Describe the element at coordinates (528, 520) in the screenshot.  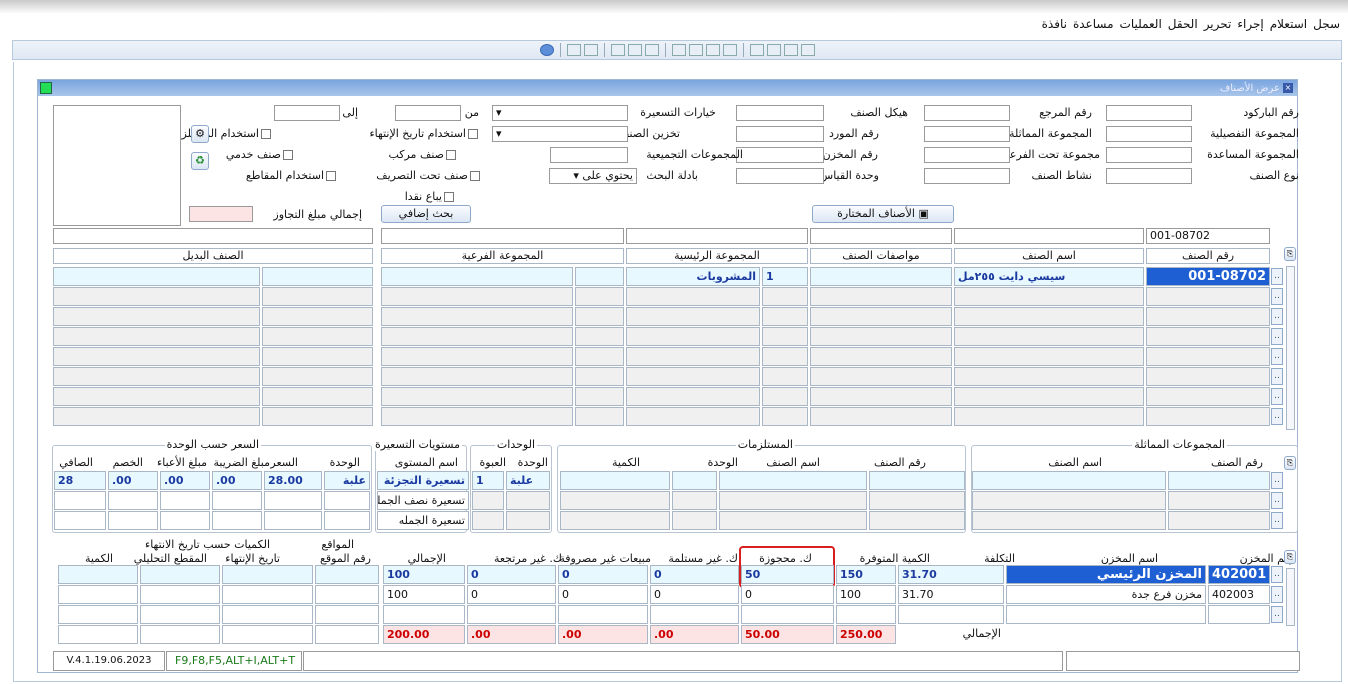
I see `unit-cell` at that location.